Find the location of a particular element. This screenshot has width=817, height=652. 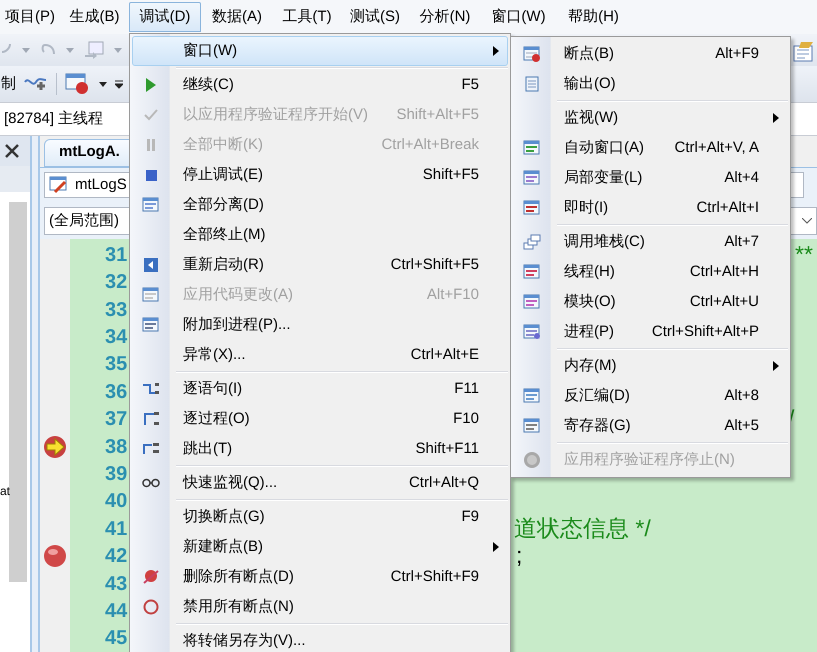

menu-item: 线程(H) Ctrl+Alt+H is located at coordinates (650, 272).